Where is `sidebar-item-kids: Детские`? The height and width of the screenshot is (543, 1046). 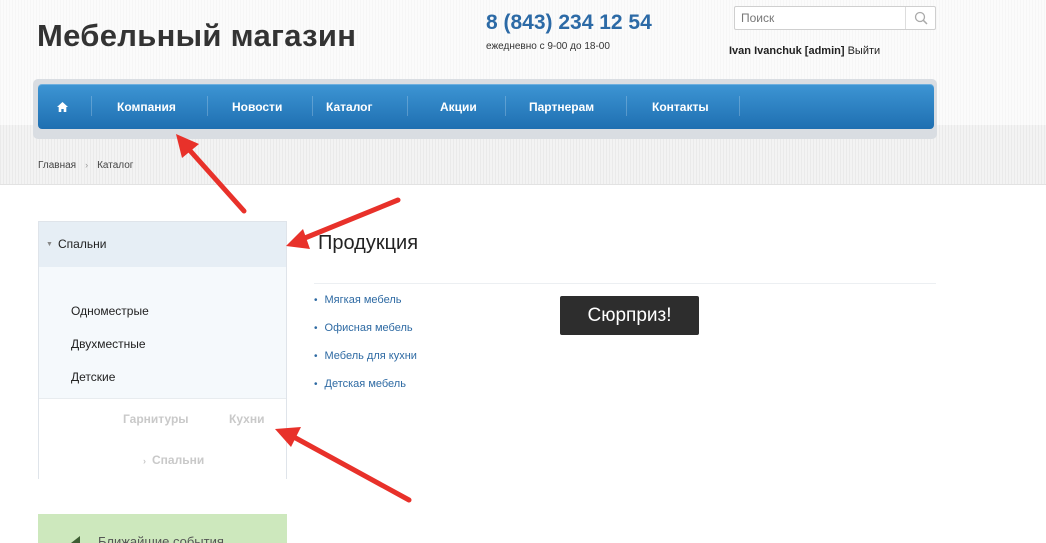
sidebar-item-kids: Детские is located at coordinates (93, 377).